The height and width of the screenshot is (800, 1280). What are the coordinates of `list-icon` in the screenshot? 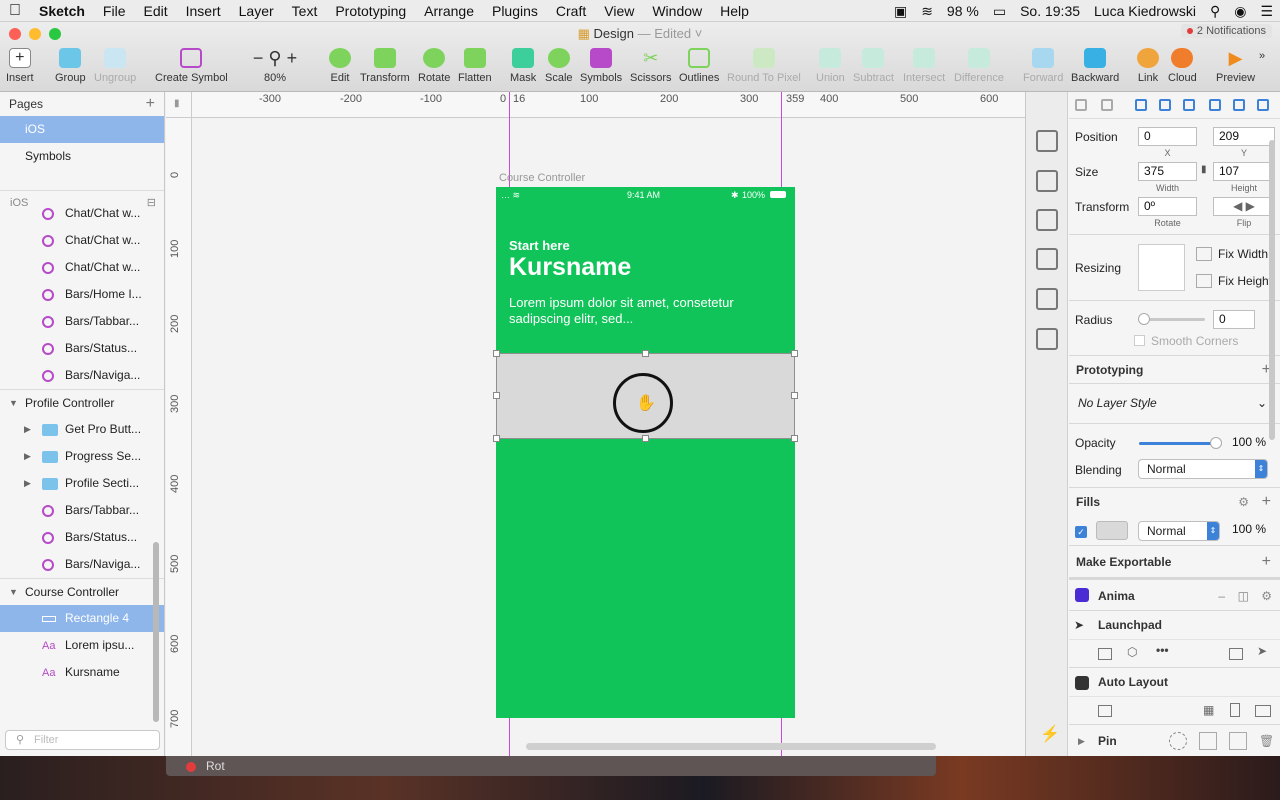 It's located at (1047, 220).